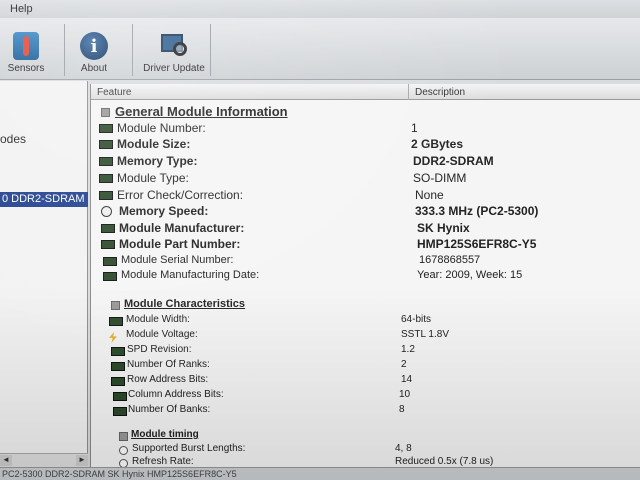 The image size is (640, 480). I want to click on row-label: Error Check/Correction:, so click(180, 195).